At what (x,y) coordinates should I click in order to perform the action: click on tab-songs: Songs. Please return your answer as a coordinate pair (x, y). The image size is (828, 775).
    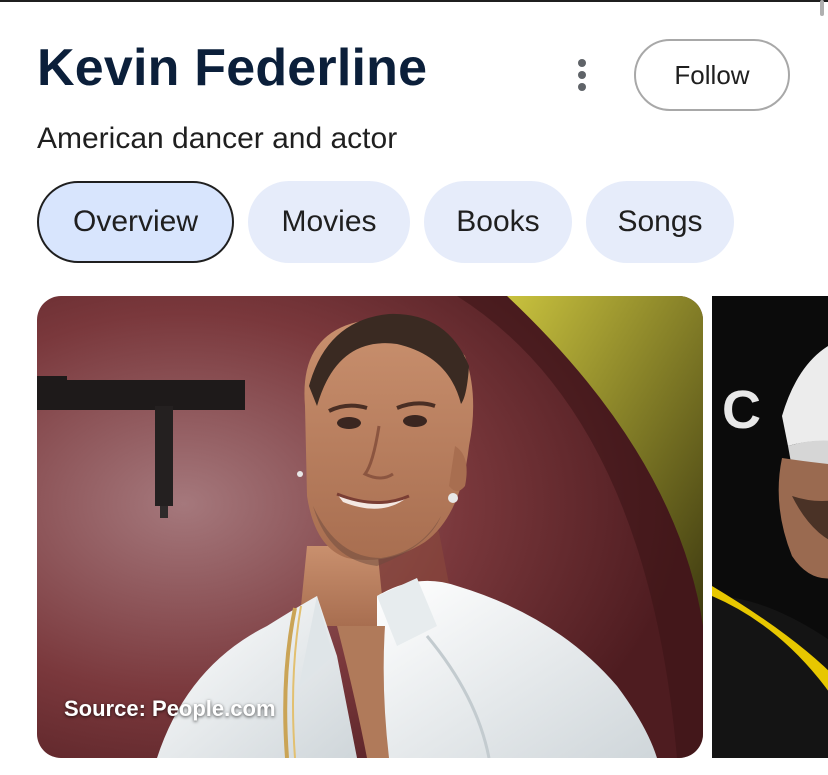
    Looking at the image, I should click on (660, 222).